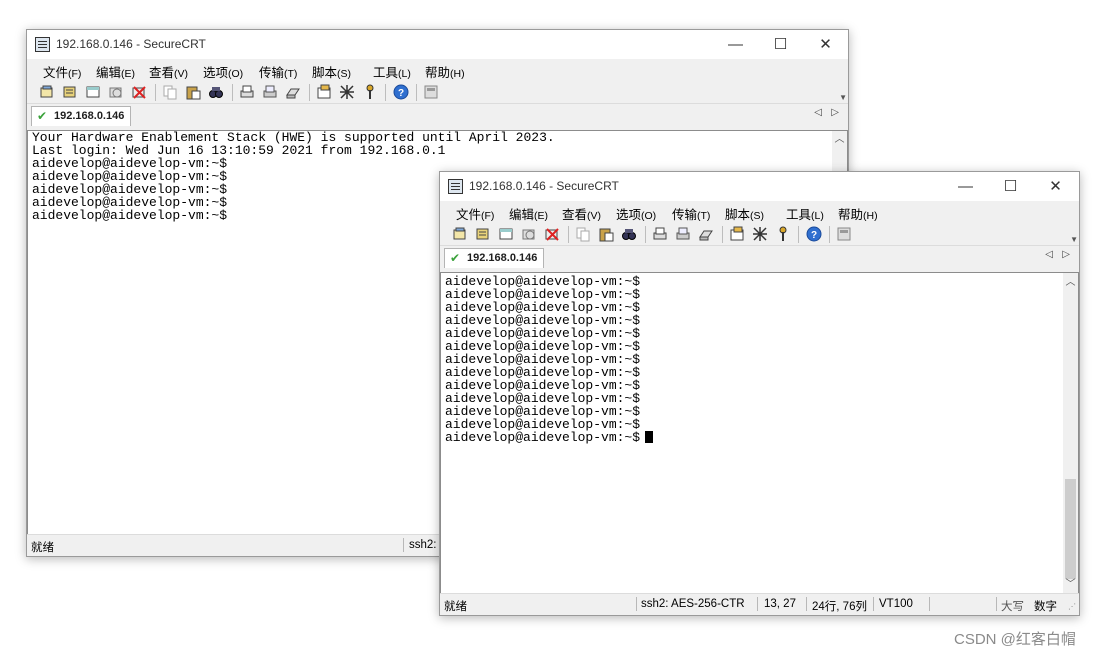 The width and height of the screenshot is (1106, 655). What do you see at coordinates (896, 604) in the screenshot?
I see `status-emulation: VT100` at bounding box center [896, 604].